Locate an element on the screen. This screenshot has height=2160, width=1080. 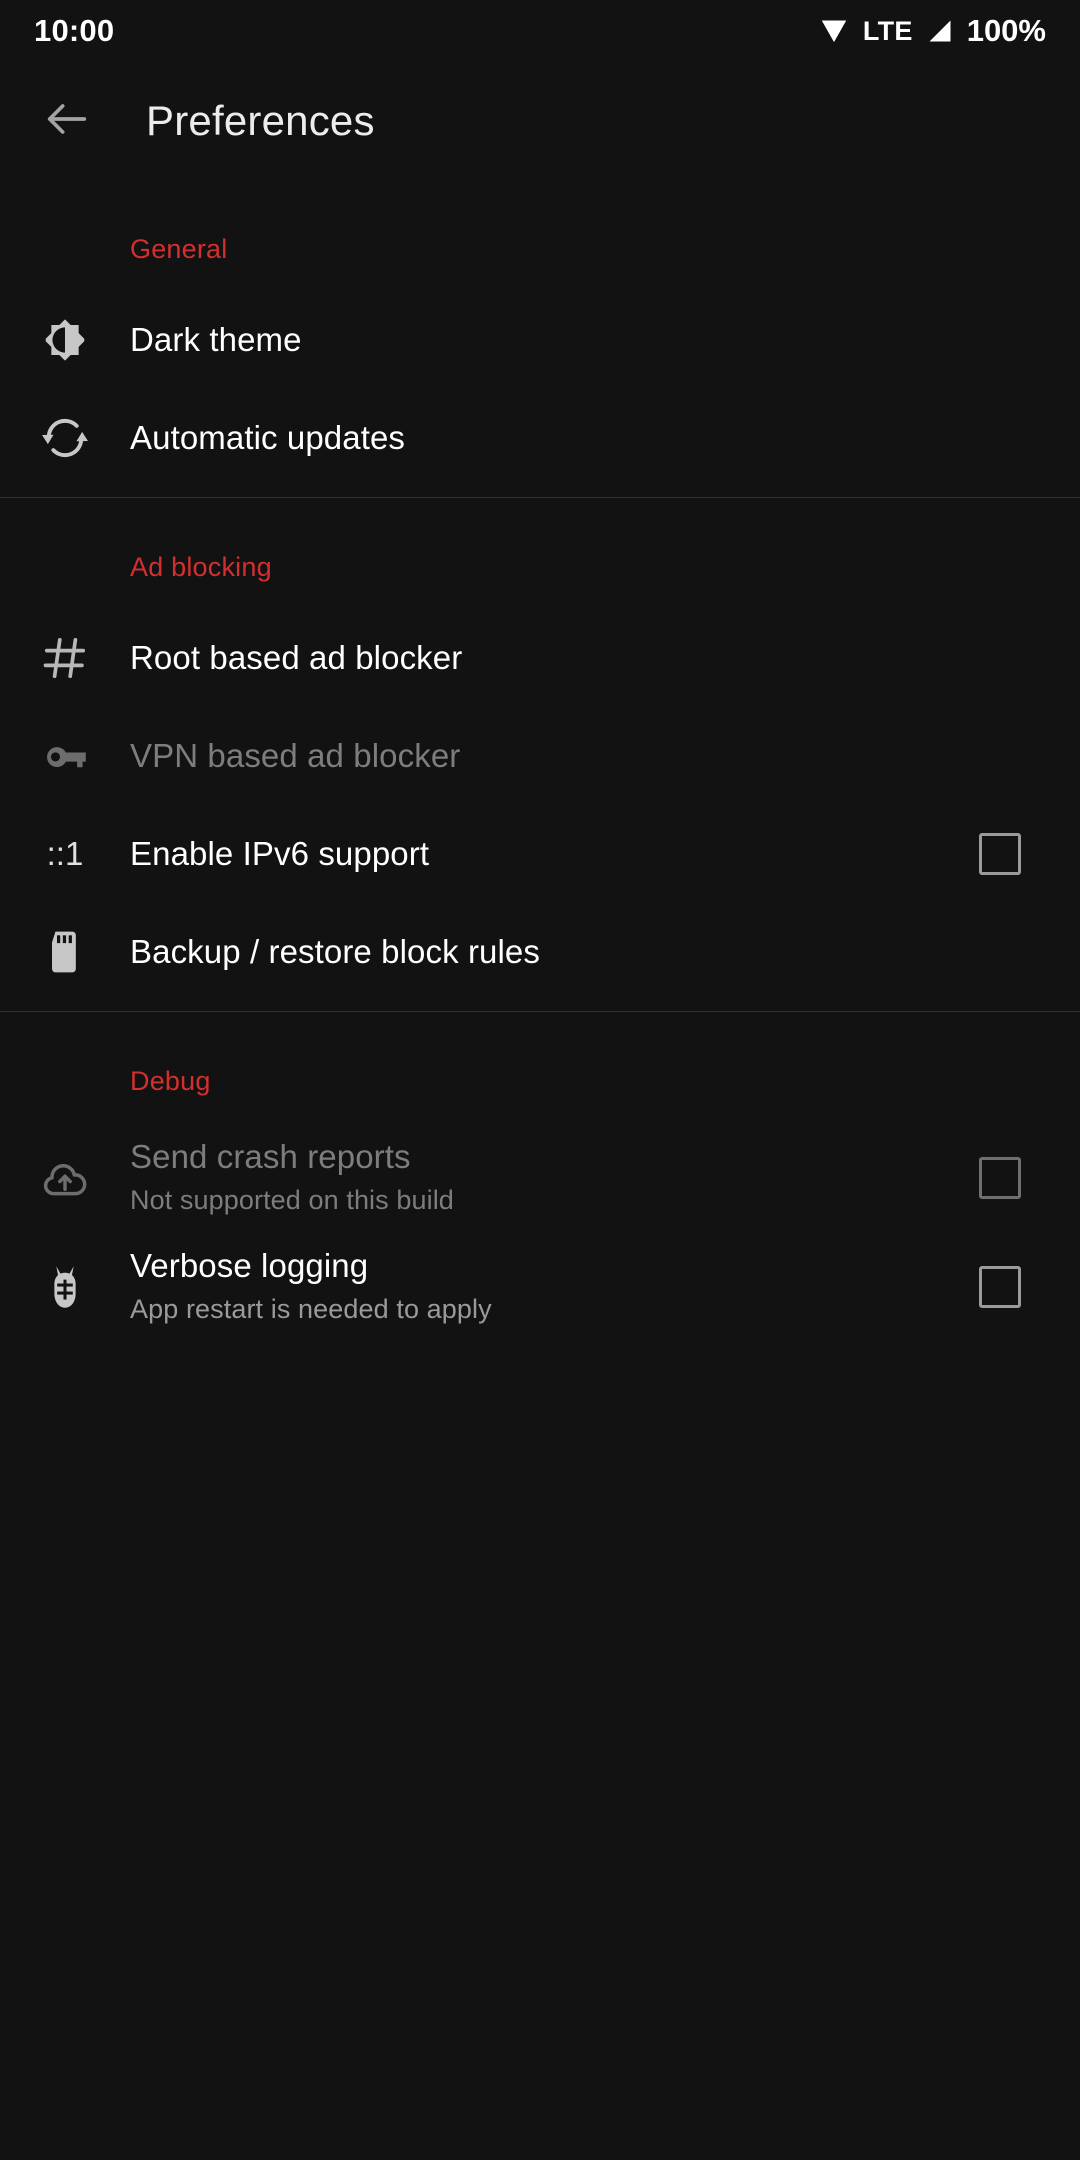
pref-row-ipv6-support: ::1 Enable IPv6 support is located at coordinates (540, 854).